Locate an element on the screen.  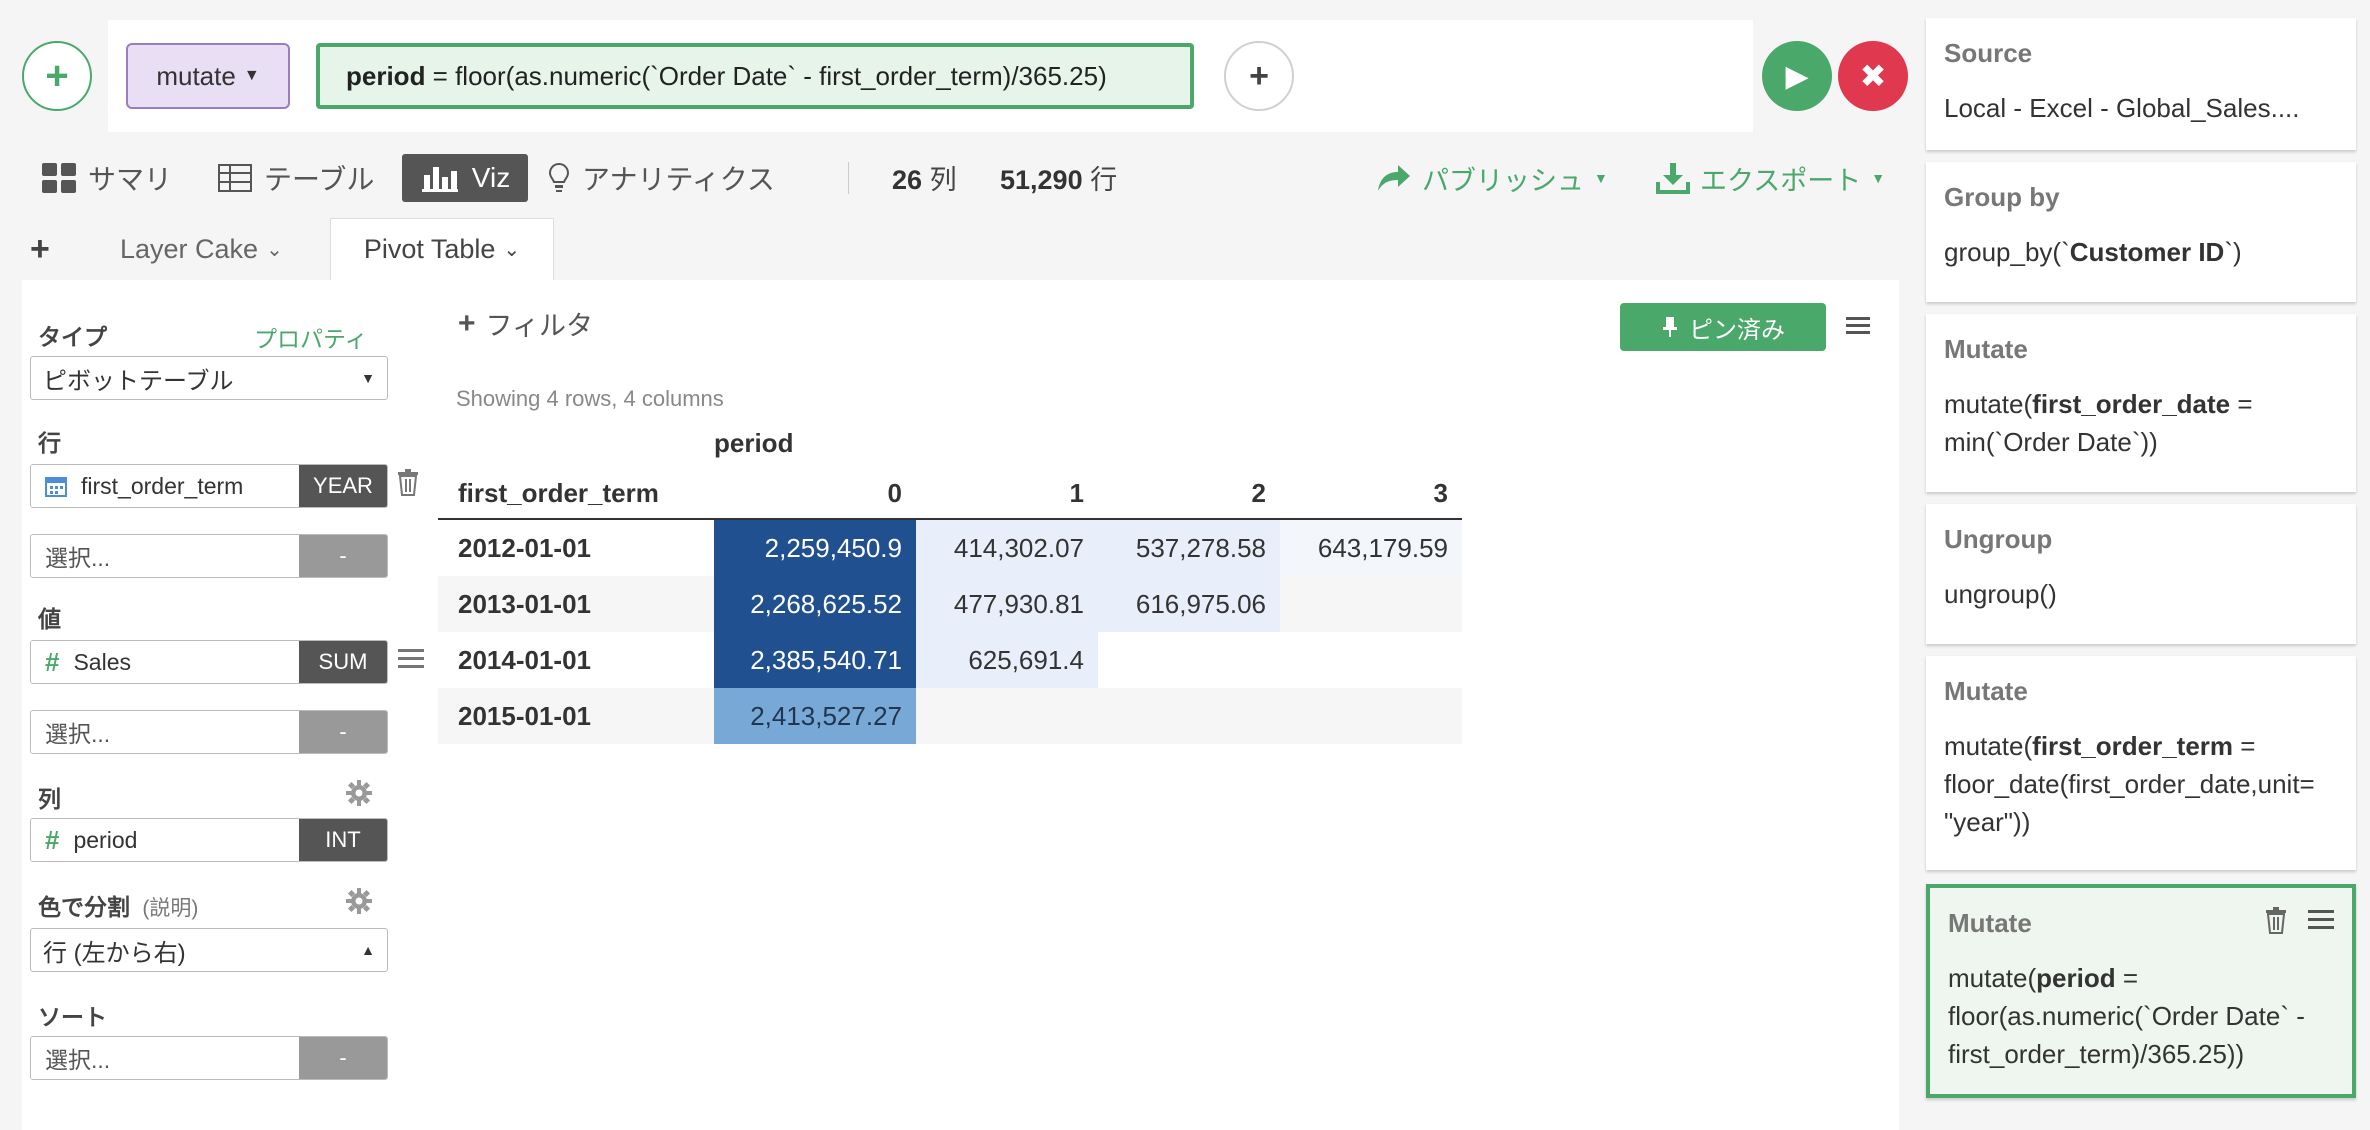
row-label: 2014-01-01 is located at coordinates (524, 659).